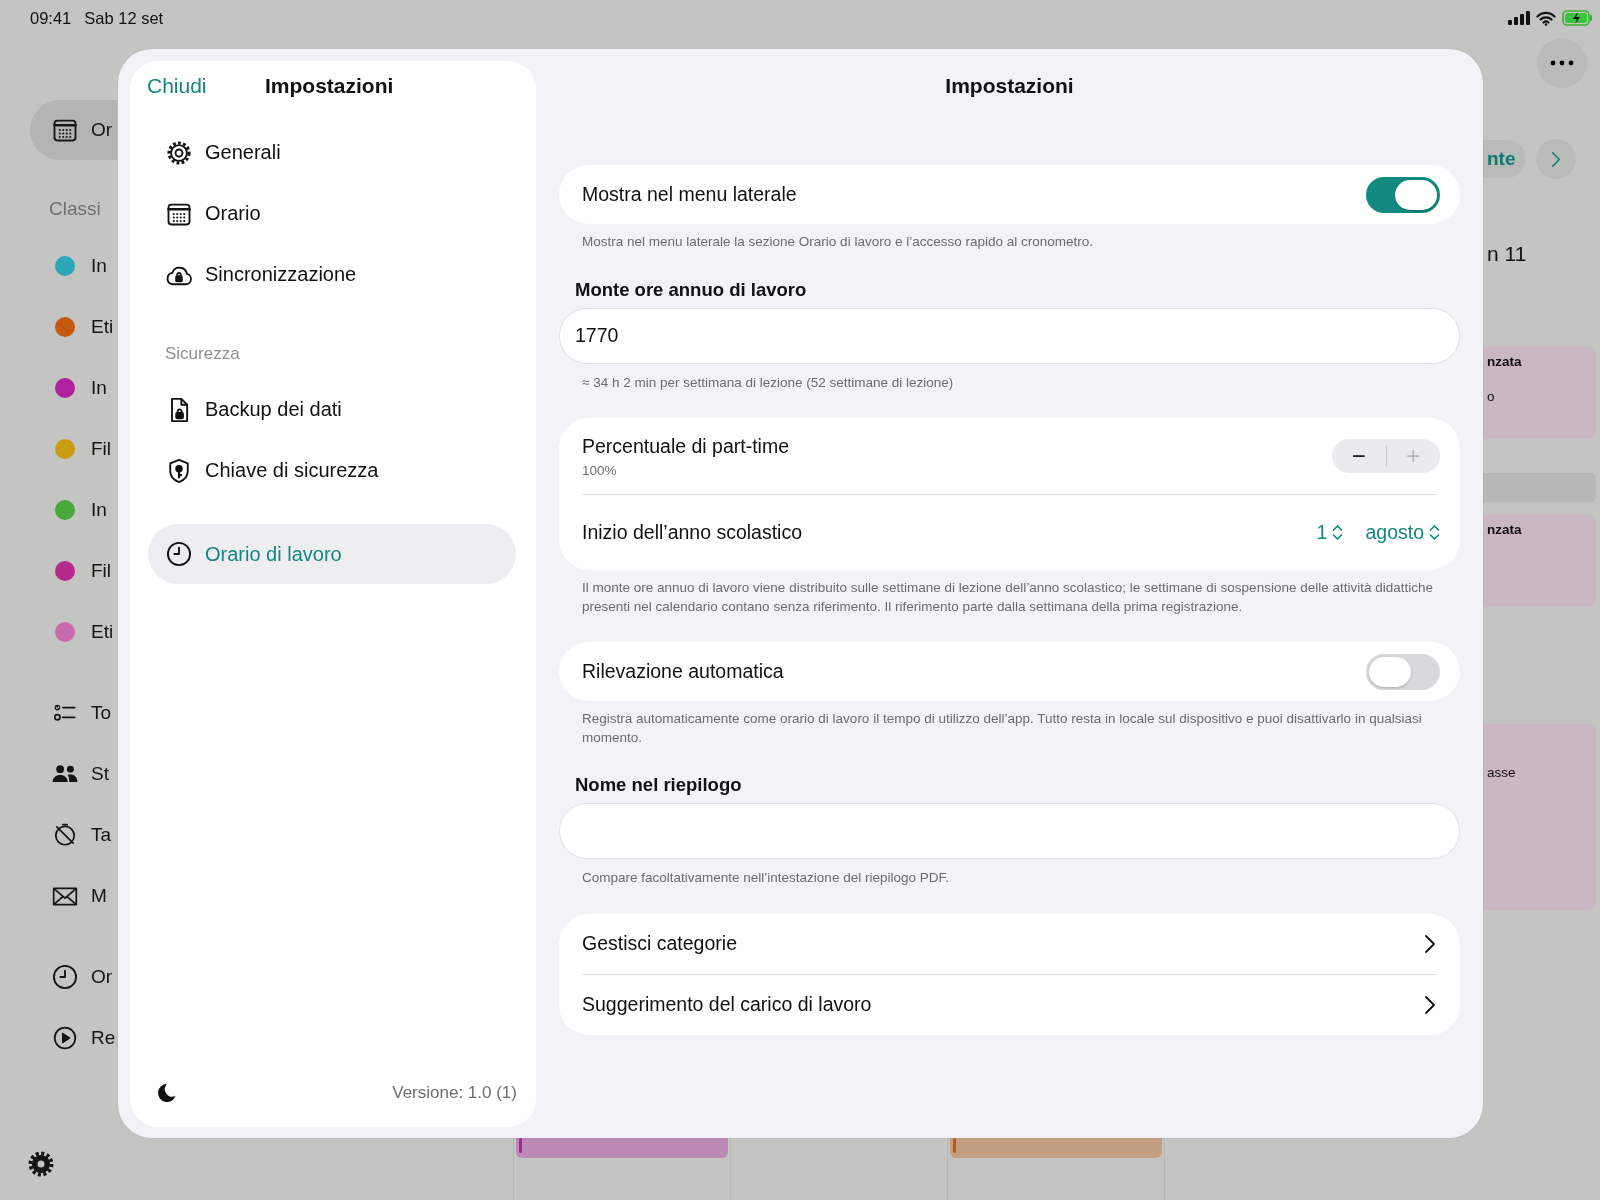 The height and width of the screenshot is (1200, 1600). I want to click on sidebar-item: To, so click(73, 712).